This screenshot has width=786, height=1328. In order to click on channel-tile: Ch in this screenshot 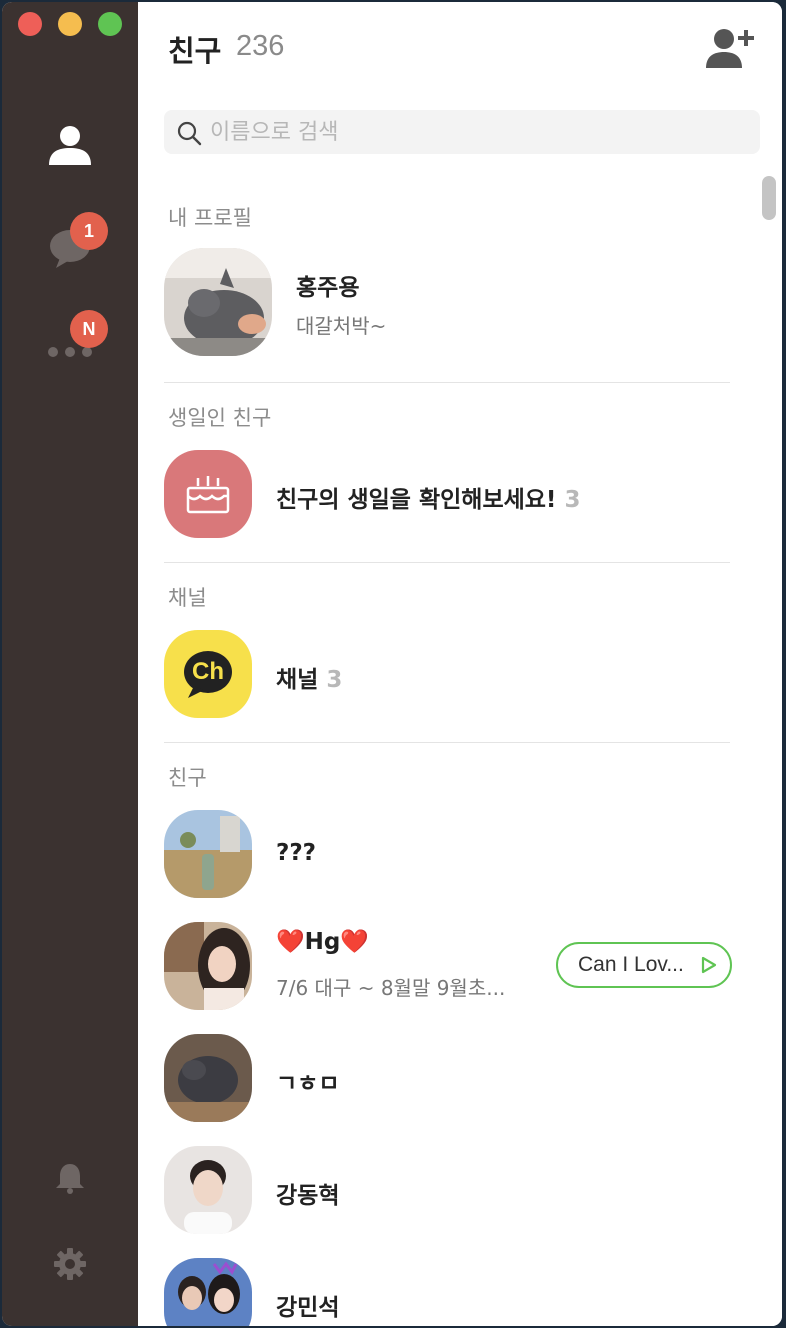, I will do `click(208, 674)`.